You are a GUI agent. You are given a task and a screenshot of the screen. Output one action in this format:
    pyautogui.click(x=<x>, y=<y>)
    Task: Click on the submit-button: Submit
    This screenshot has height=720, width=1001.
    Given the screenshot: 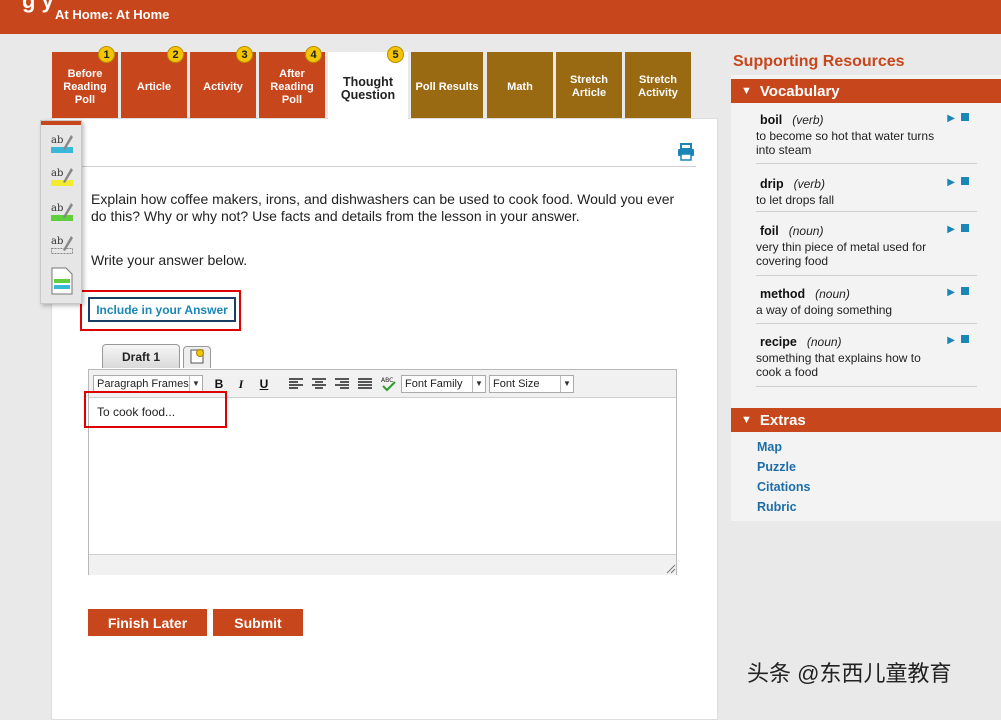 What is the action you would take?
    pyautogui.click(x=258, y=622)
    